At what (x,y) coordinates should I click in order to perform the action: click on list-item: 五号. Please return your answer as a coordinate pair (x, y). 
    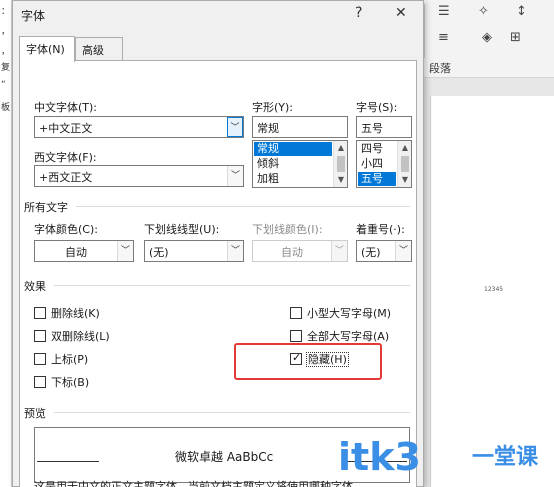
    Looking at the image, I should click on (377, 179).